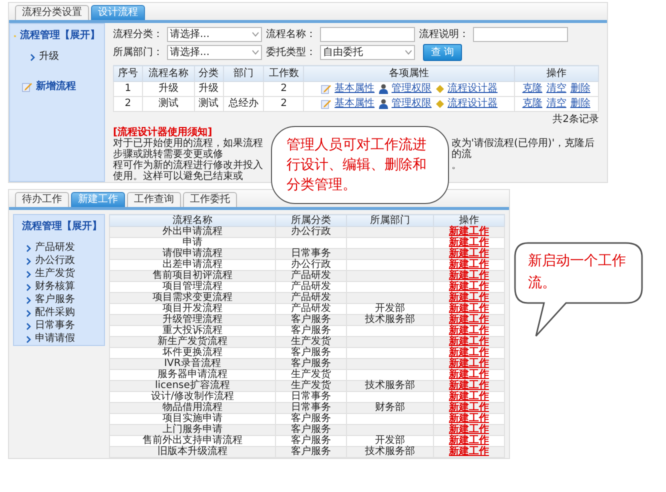 The height and width of the screenshot is (492, 666). I want to click on column-header: 部门, so click(243, 74).